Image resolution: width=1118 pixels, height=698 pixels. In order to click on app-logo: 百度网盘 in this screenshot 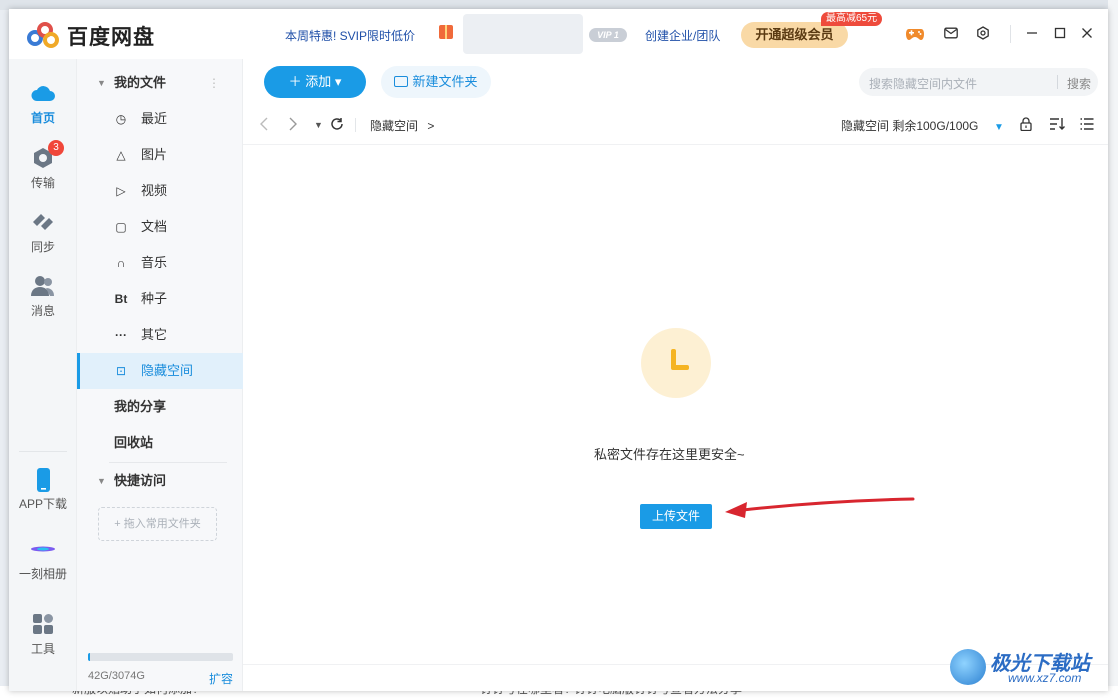, I will do `click(91, 36)`.